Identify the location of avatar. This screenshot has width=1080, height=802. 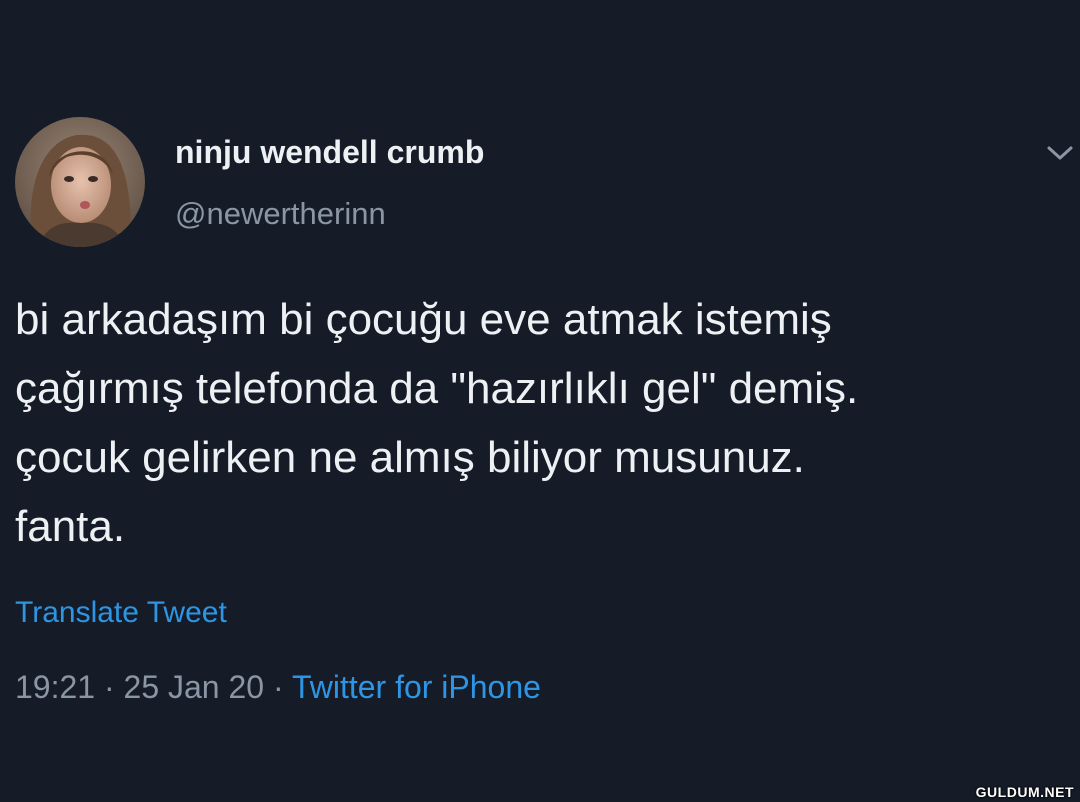
(80, 182).